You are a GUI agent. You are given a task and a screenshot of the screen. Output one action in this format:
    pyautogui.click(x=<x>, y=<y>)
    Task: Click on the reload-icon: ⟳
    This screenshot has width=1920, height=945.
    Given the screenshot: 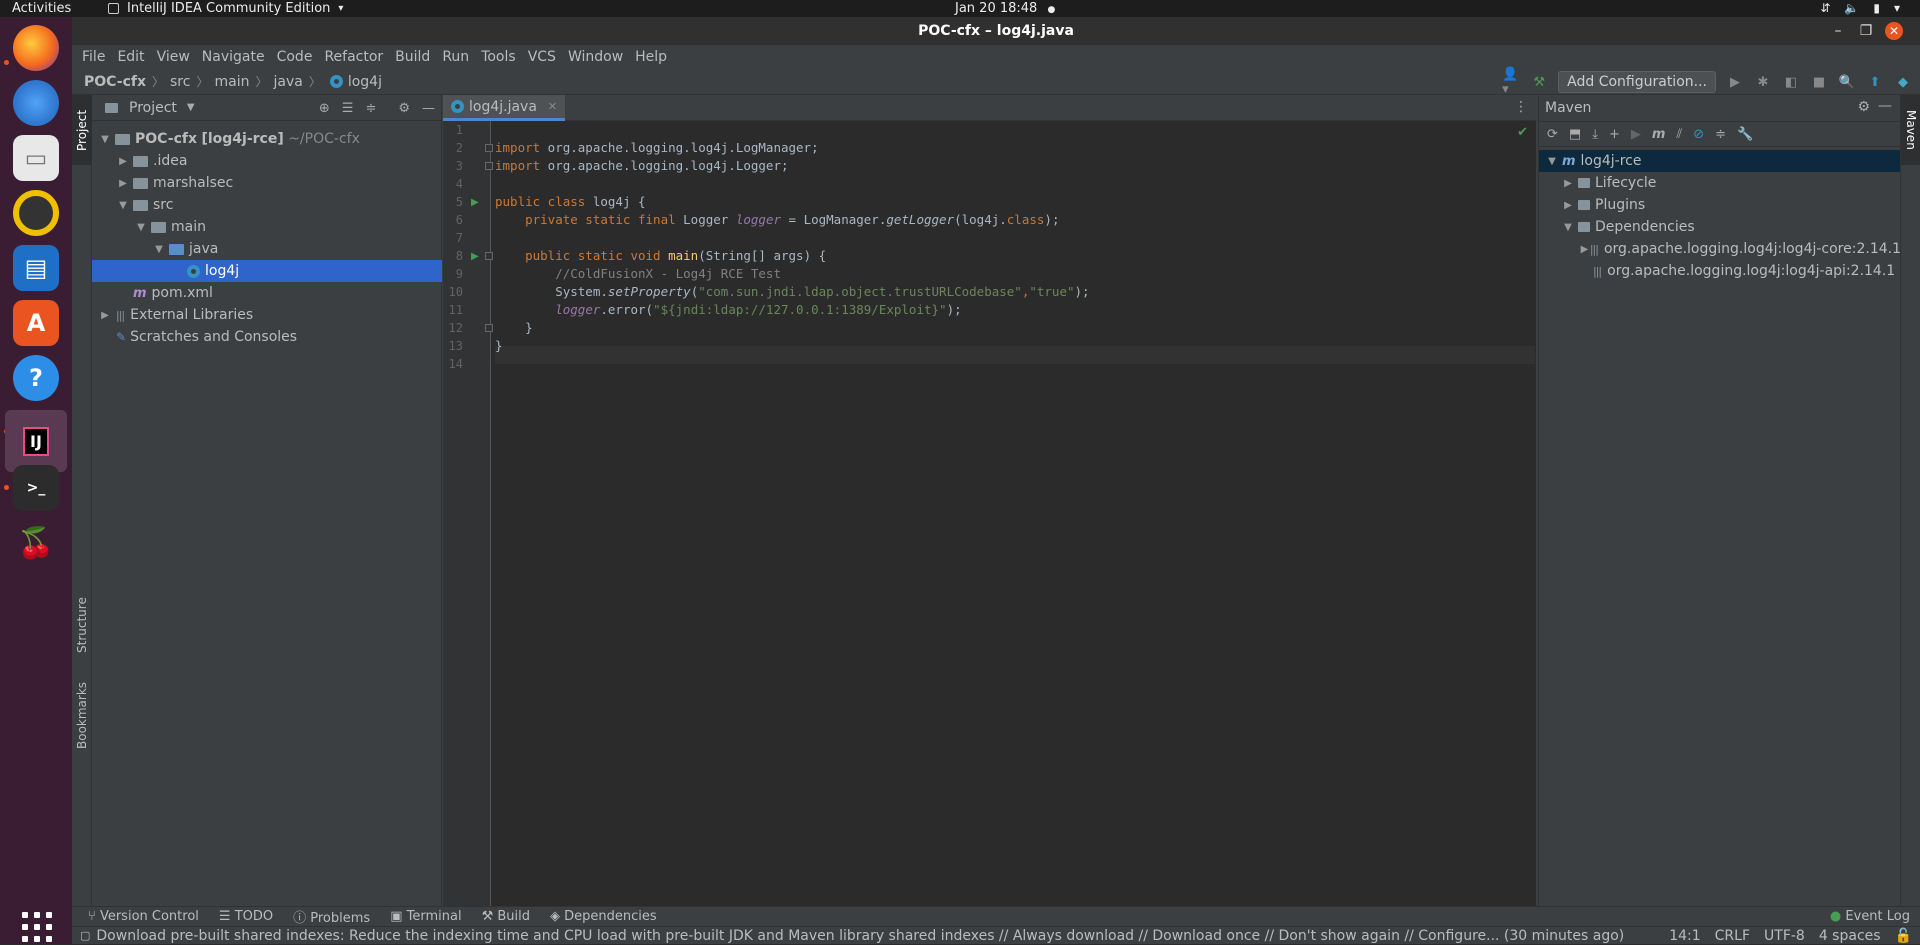 What is the action you would take?
    pyautogui.click(x=1552, y=134)
    